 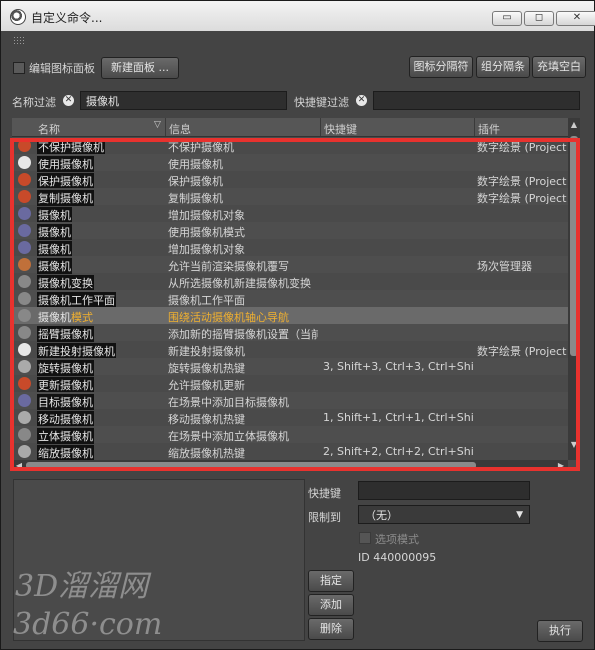 I want to click on table-row: 摄像机工作平面 摄像机工作平面, so click(x=290, y=299).